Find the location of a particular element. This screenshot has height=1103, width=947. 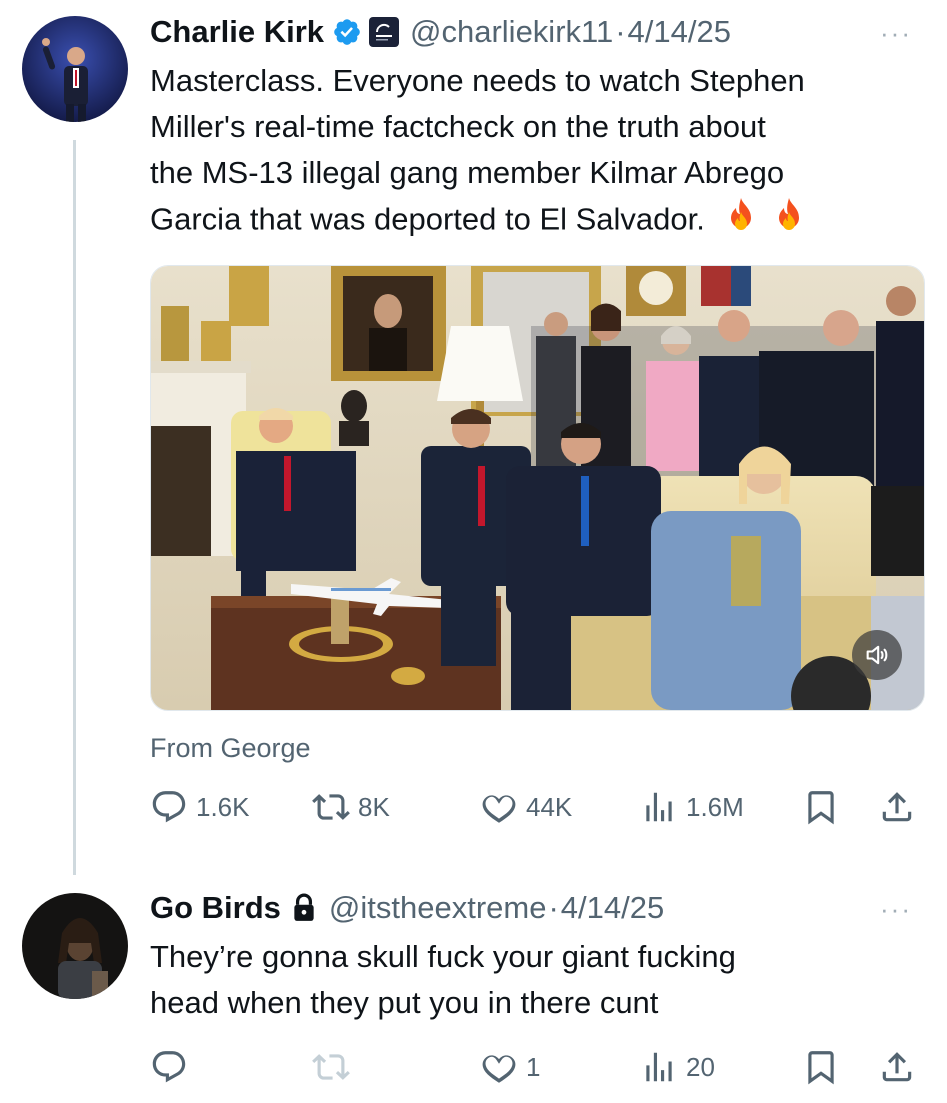

thread-connector-line is located at coordinates (74, 507).